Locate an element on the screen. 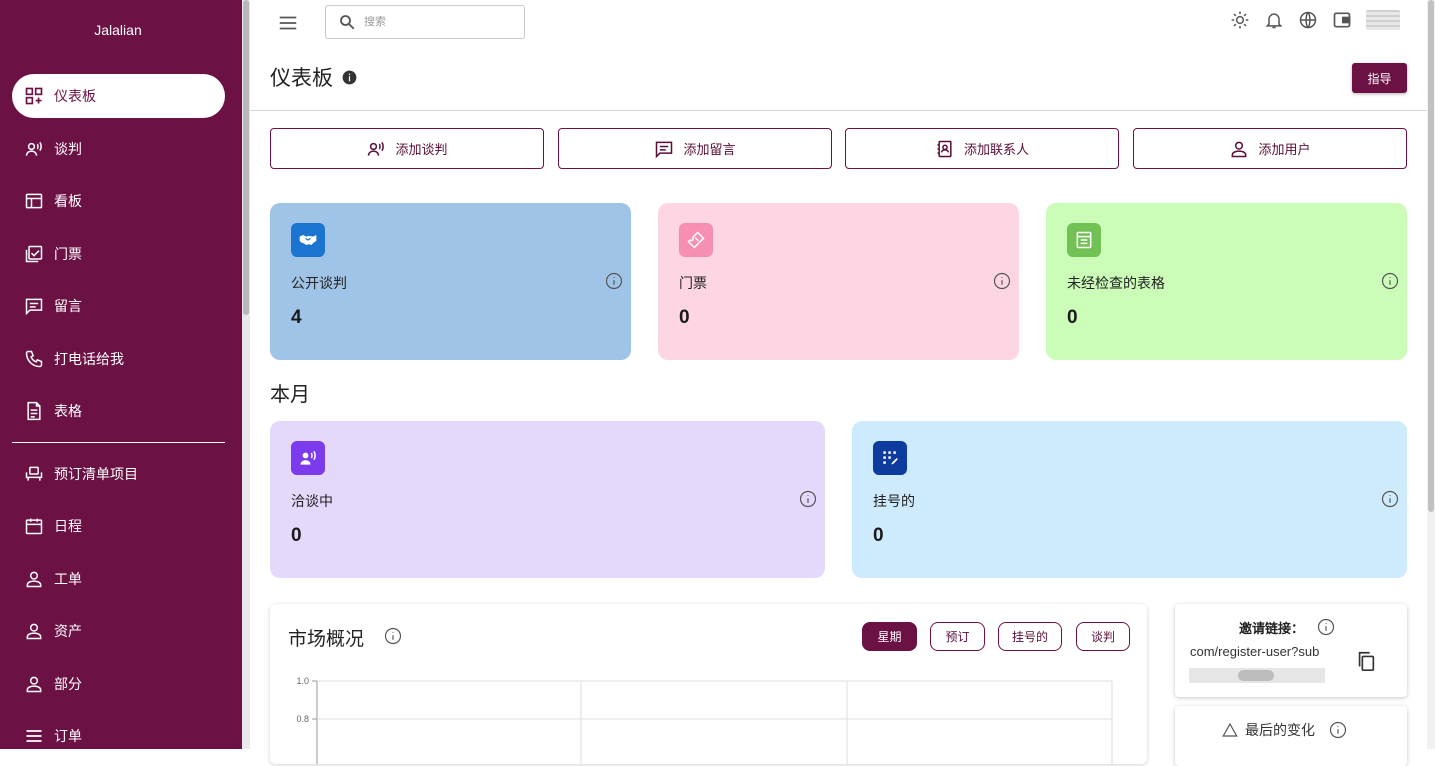 Image resolution: width=1435 pixels, height=766 pixels. market-overview-panel: 市场概况 星期 预订 挂号的 谈判 1.0 0.8 is located at coordinates (708, 684).